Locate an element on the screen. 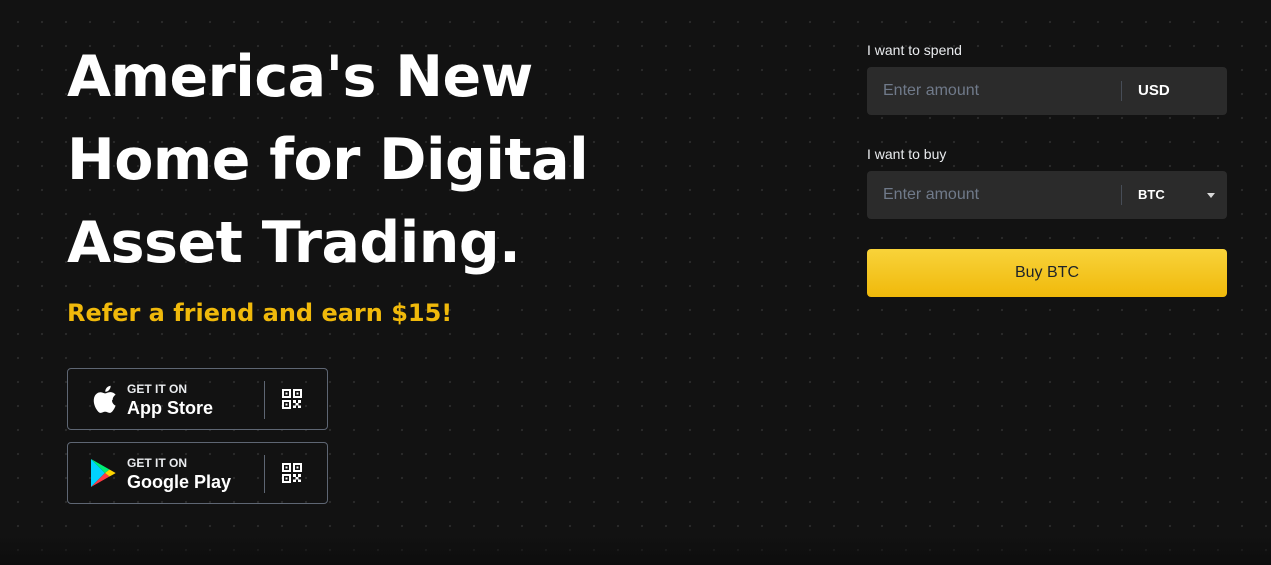 The image size is (1271, 565). buy-field: BTC is located at coordinates (1047, 195).